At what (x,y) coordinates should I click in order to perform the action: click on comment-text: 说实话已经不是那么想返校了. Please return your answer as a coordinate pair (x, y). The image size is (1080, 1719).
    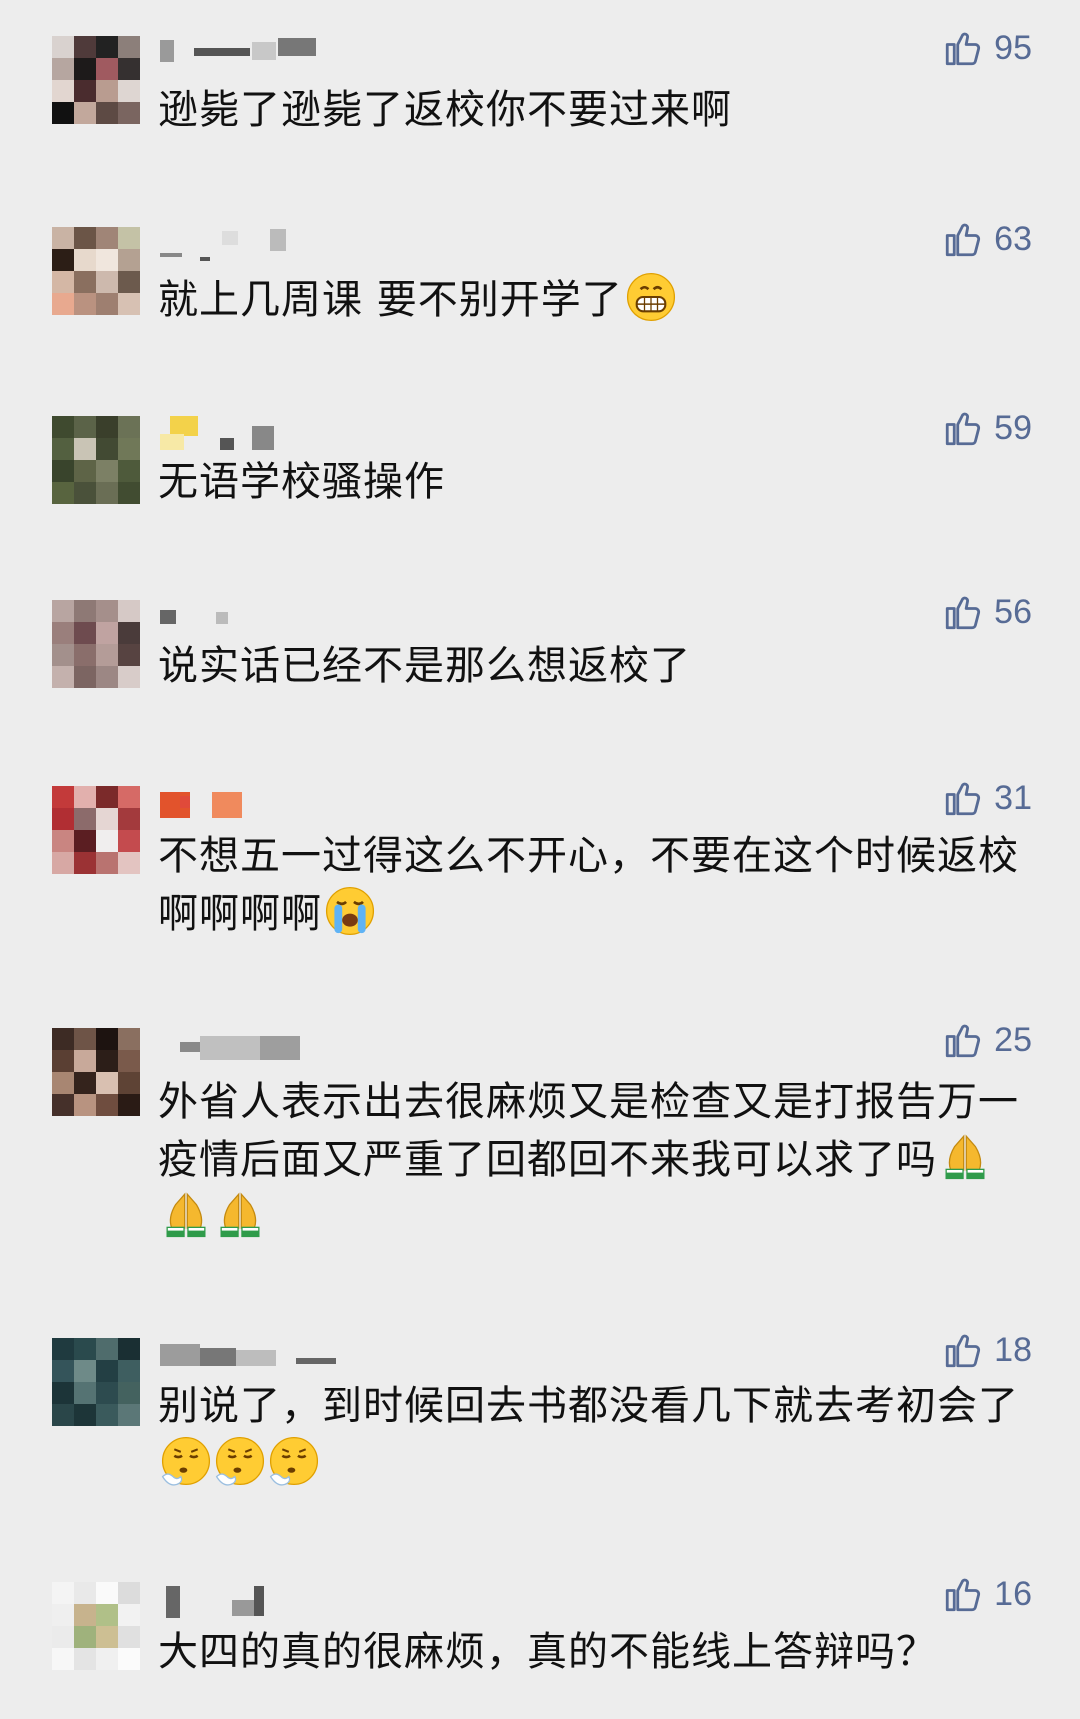
    Looking at the image, I should click on (424, 666).